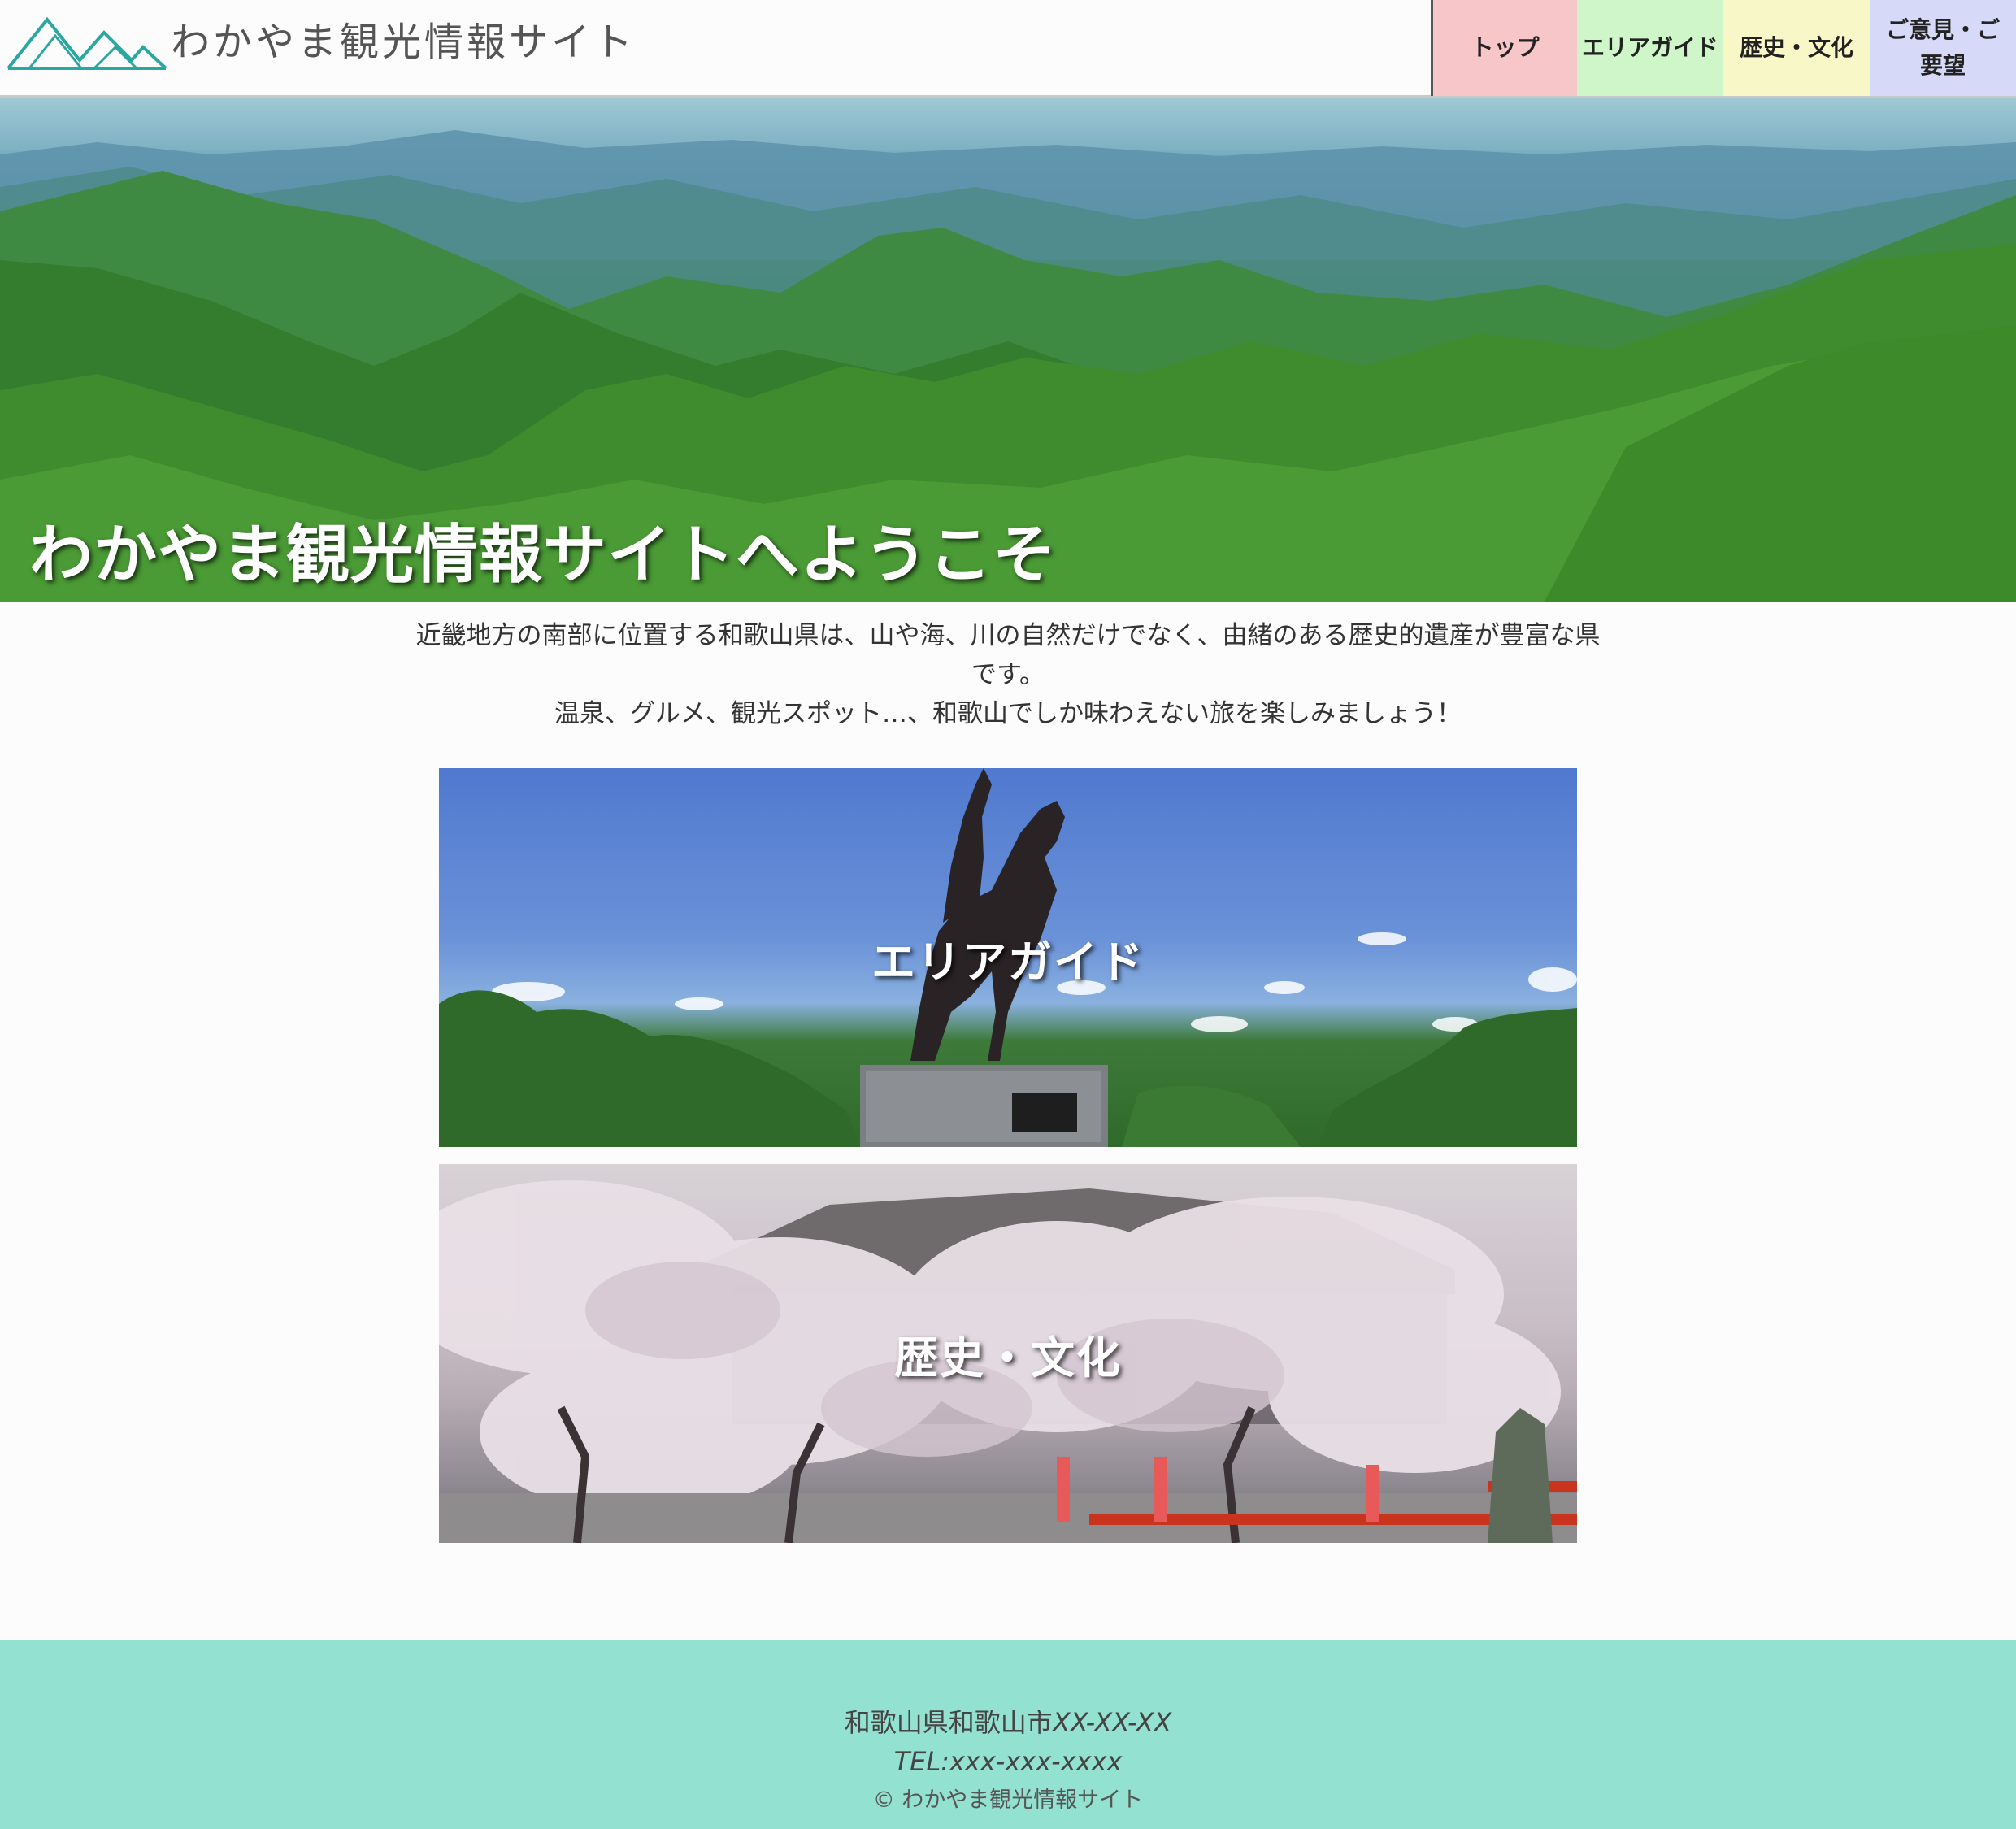 The height and width of the screenshot is (1829, 2016). I want to click on nav-area-guide: エリアガイド, so click(1650, 48).